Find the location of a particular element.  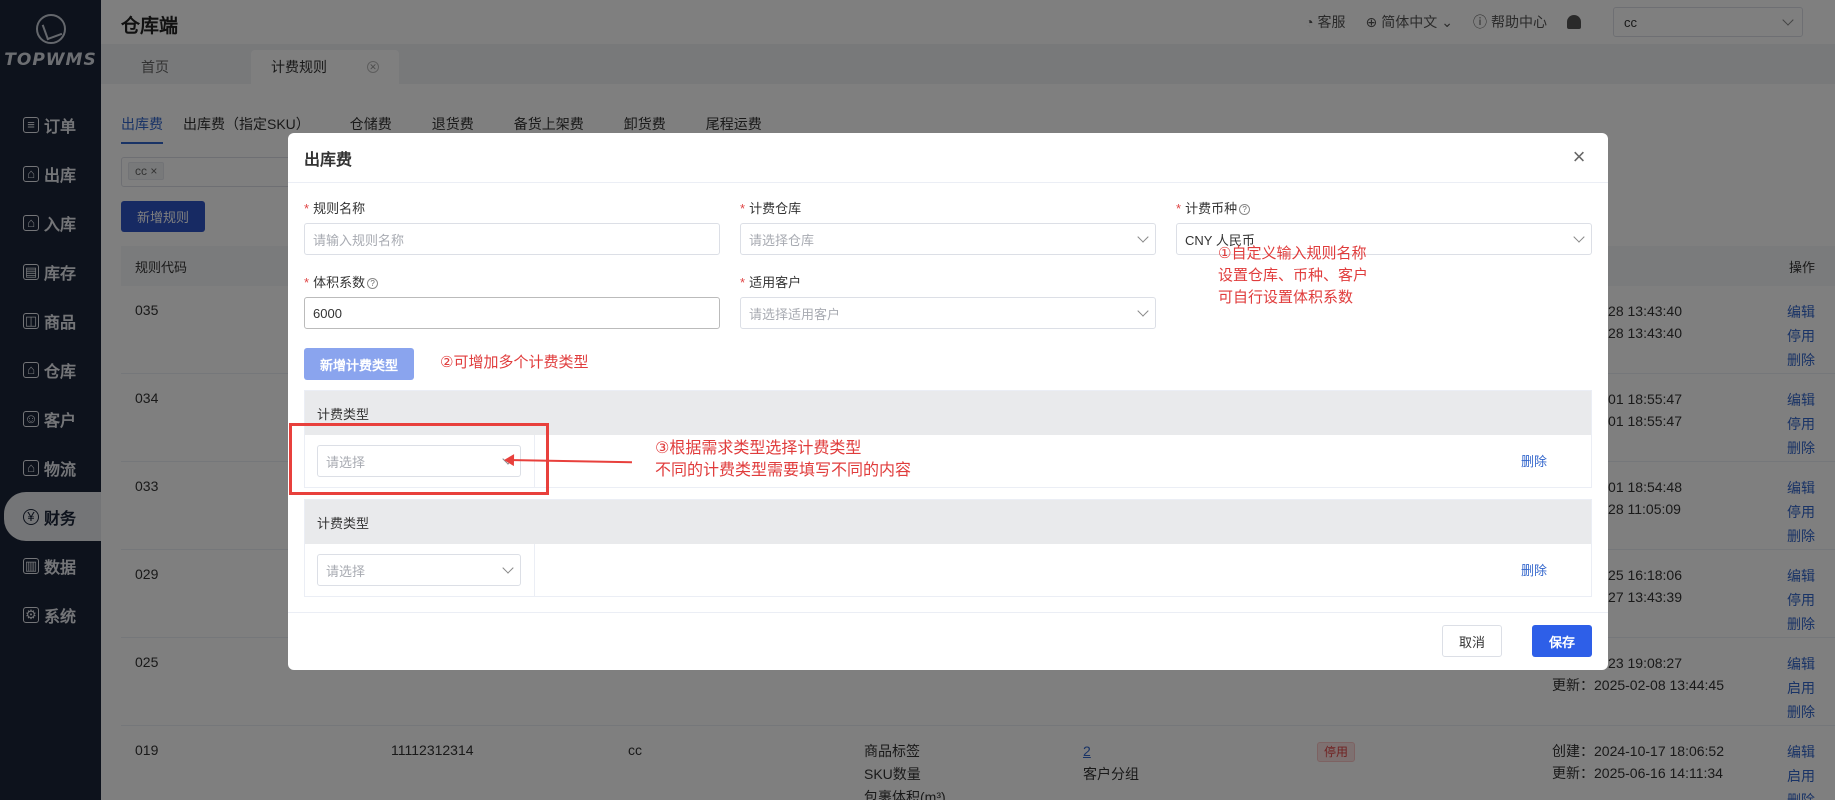

field-label: * 计费仓库 is located at coordinates (948, 209).